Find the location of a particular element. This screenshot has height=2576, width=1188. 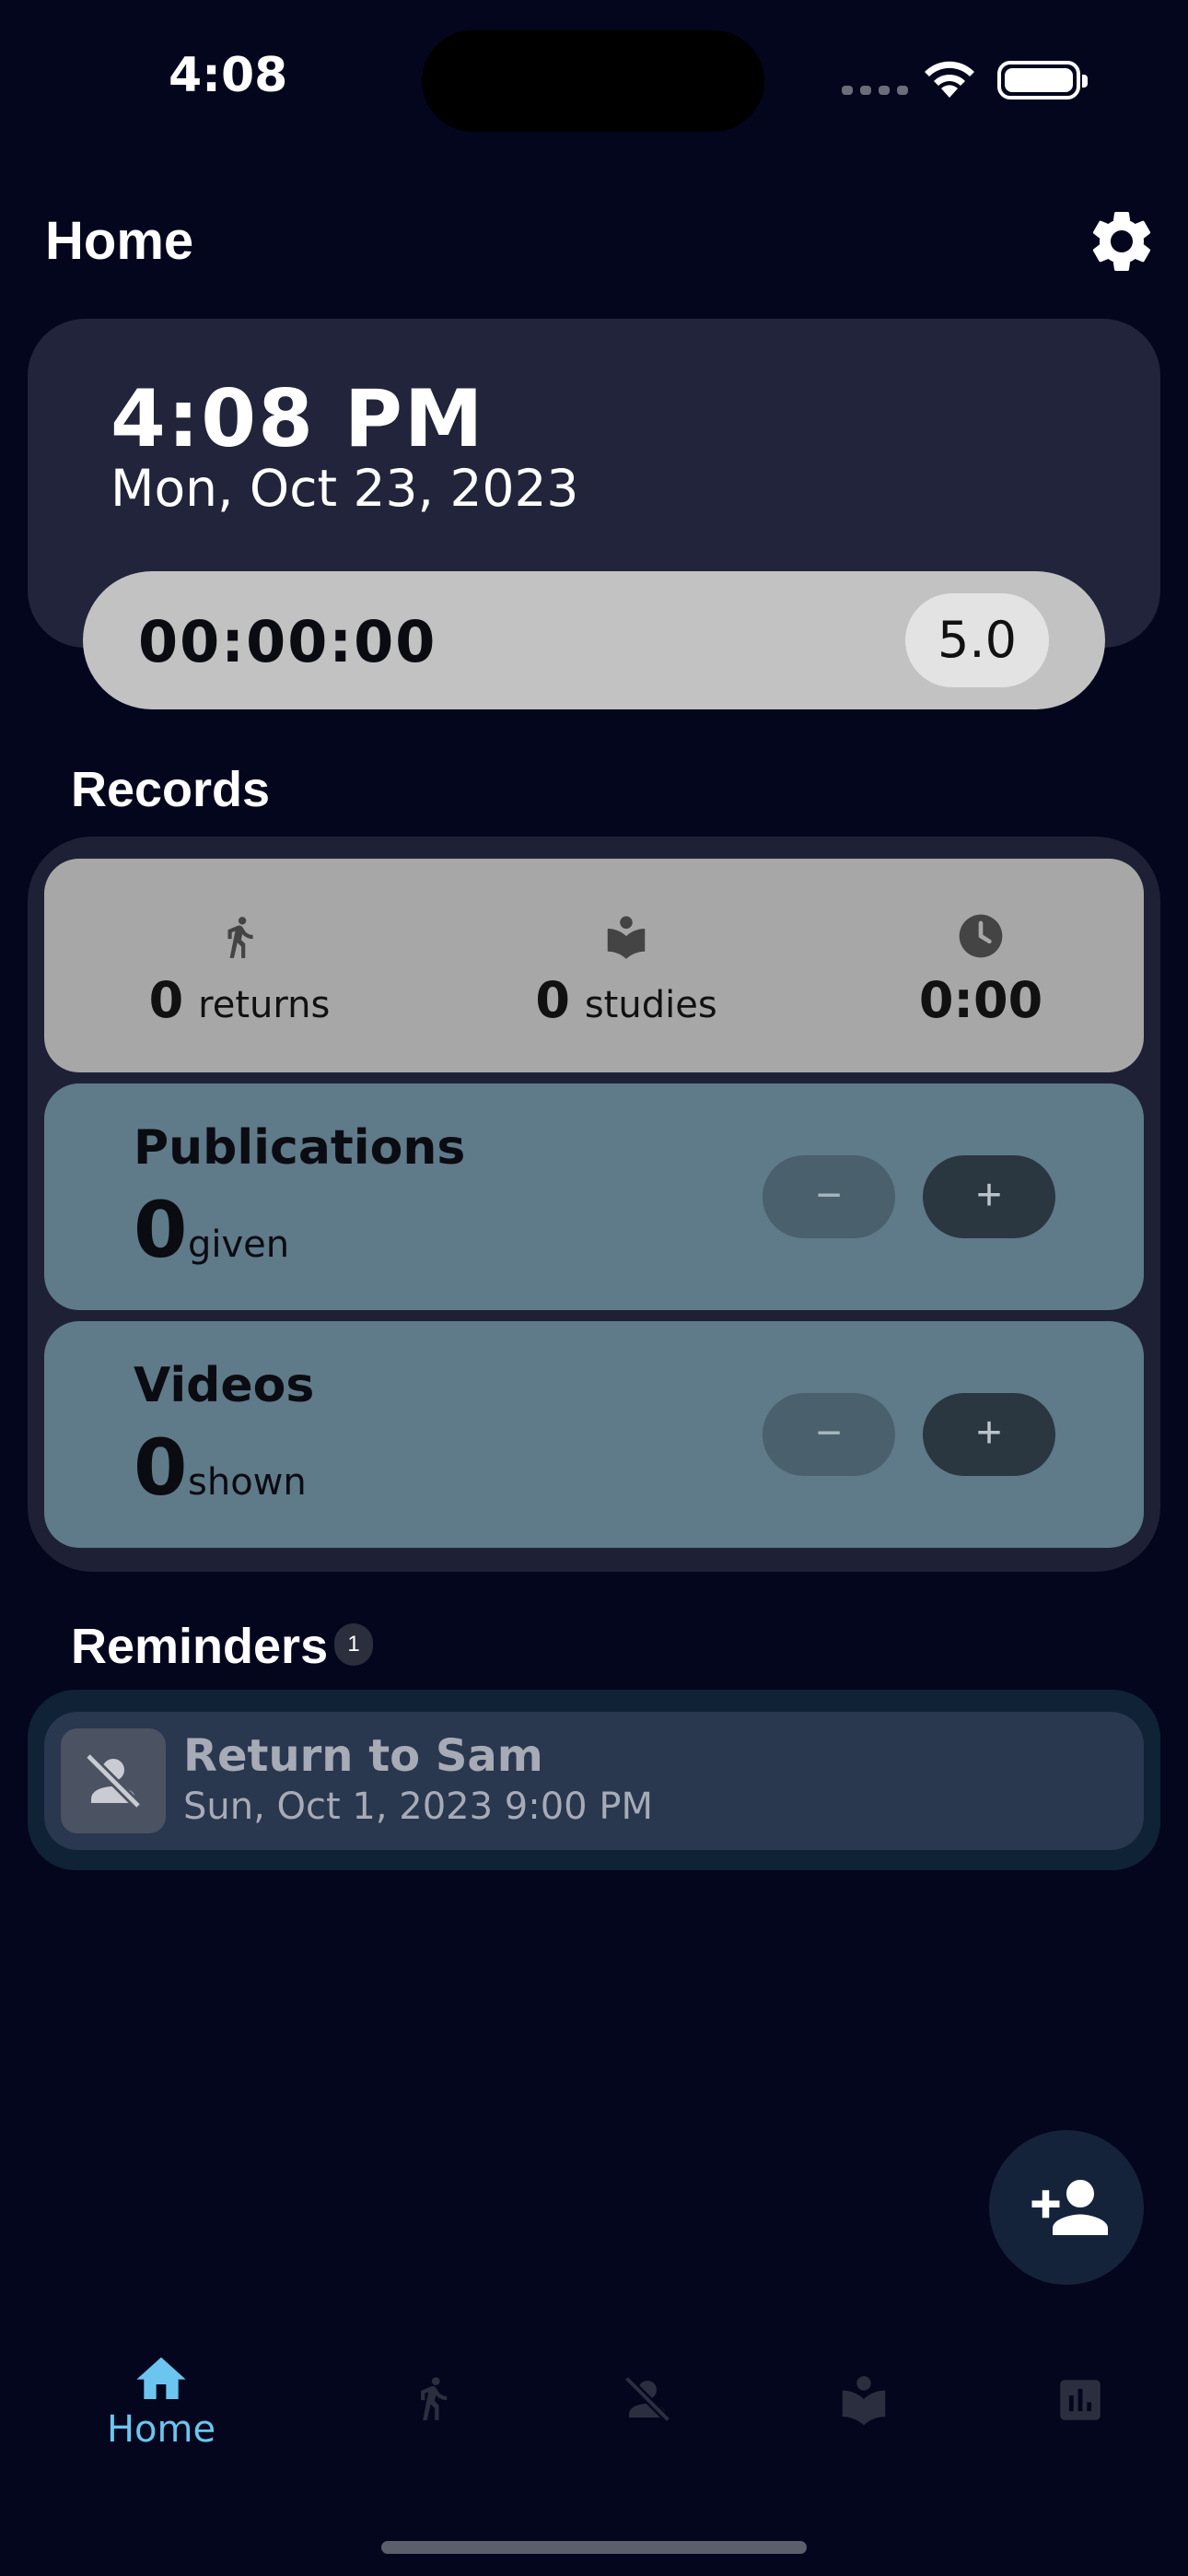

tab-studies is located at coordinates (863, 2400).